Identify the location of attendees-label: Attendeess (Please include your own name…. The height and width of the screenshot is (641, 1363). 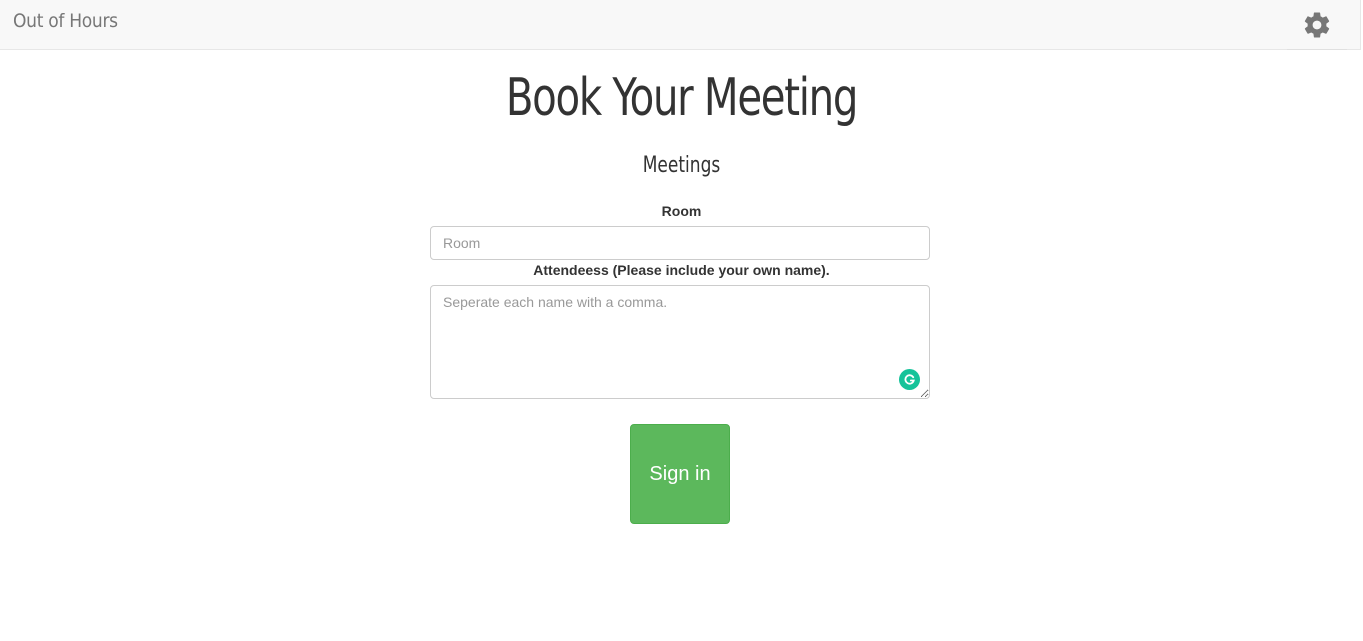
(681, 270).